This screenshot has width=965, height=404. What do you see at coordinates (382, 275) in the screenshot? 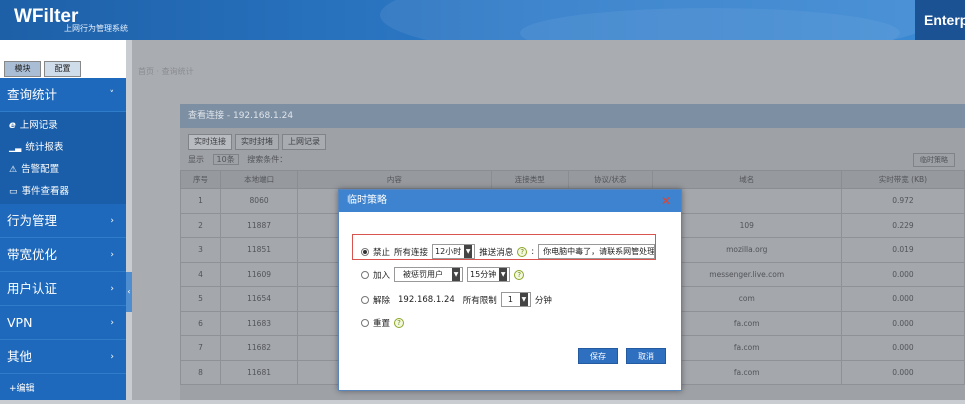
I see `option-label: 加入` at bounding box center [382, 275].